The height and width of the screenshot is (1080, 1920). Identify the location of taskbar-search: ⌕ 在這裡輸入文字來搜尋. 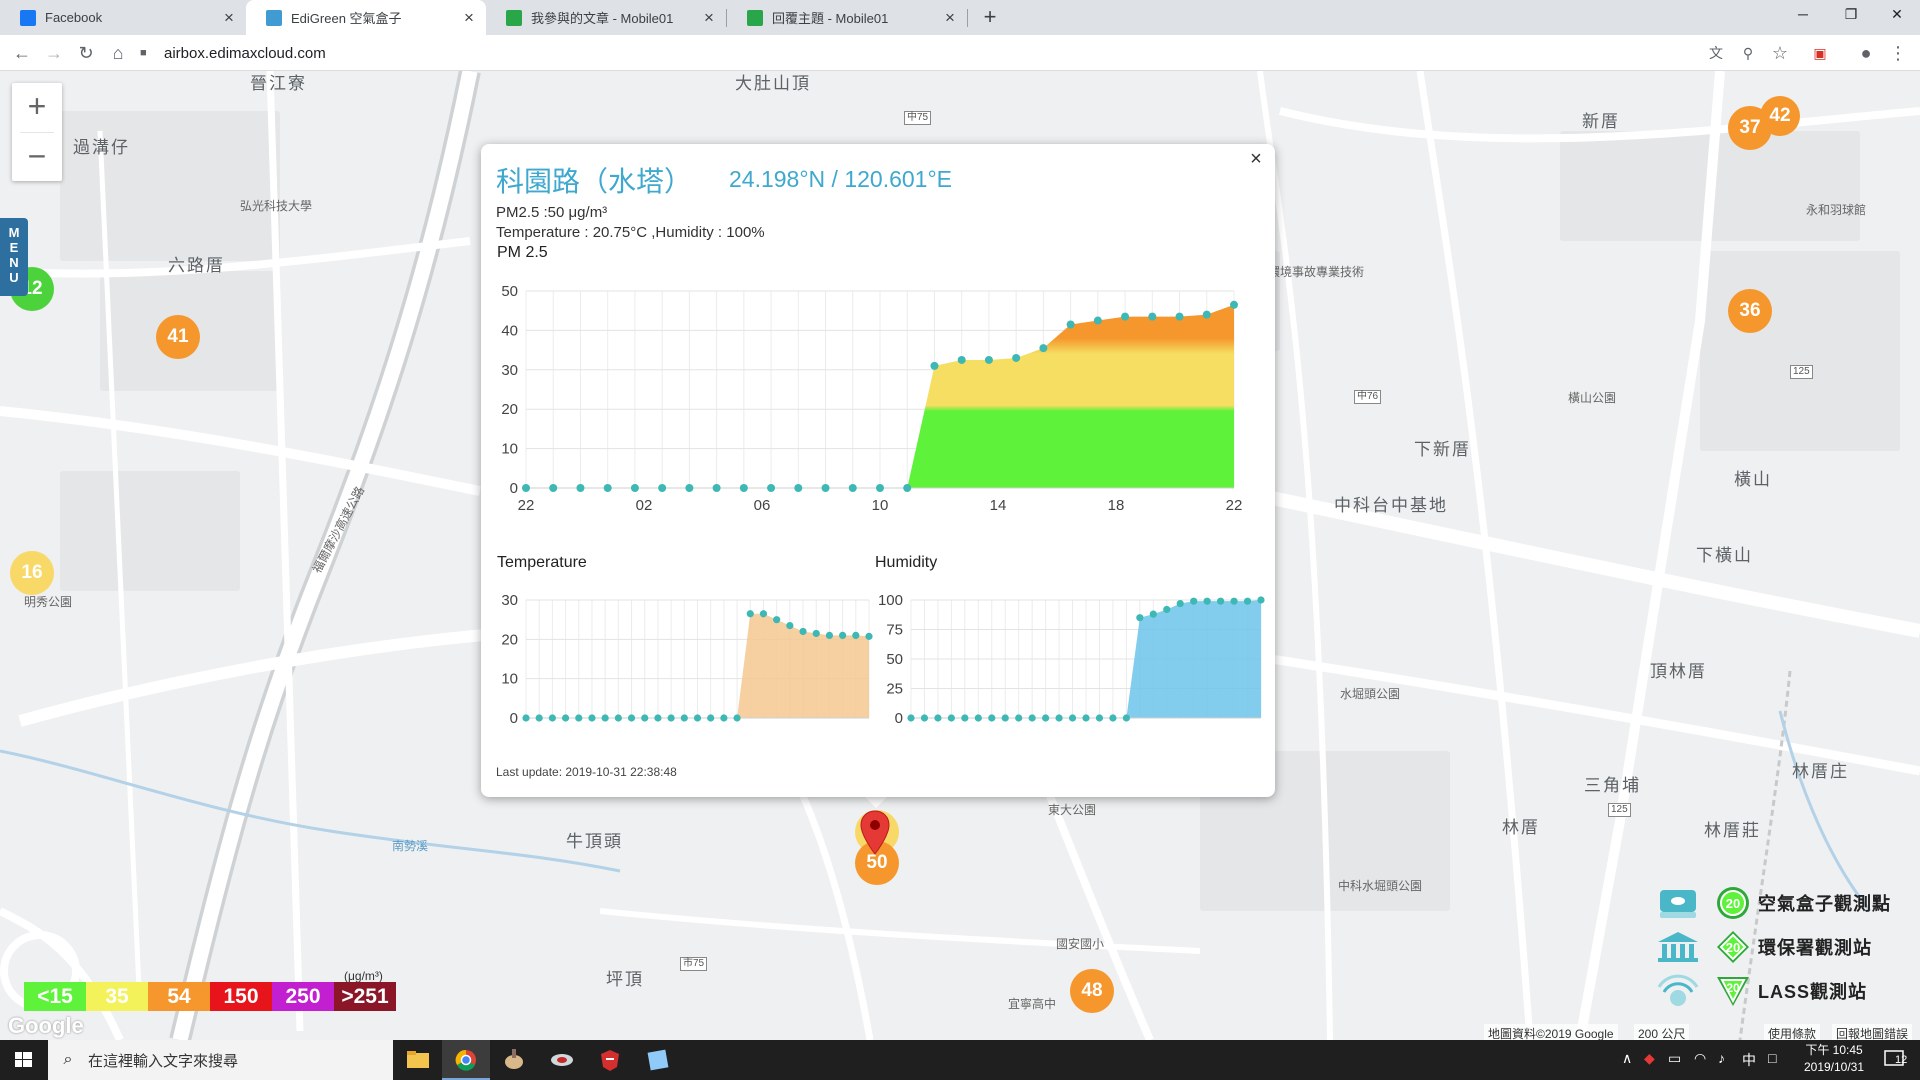
(220, 1060).